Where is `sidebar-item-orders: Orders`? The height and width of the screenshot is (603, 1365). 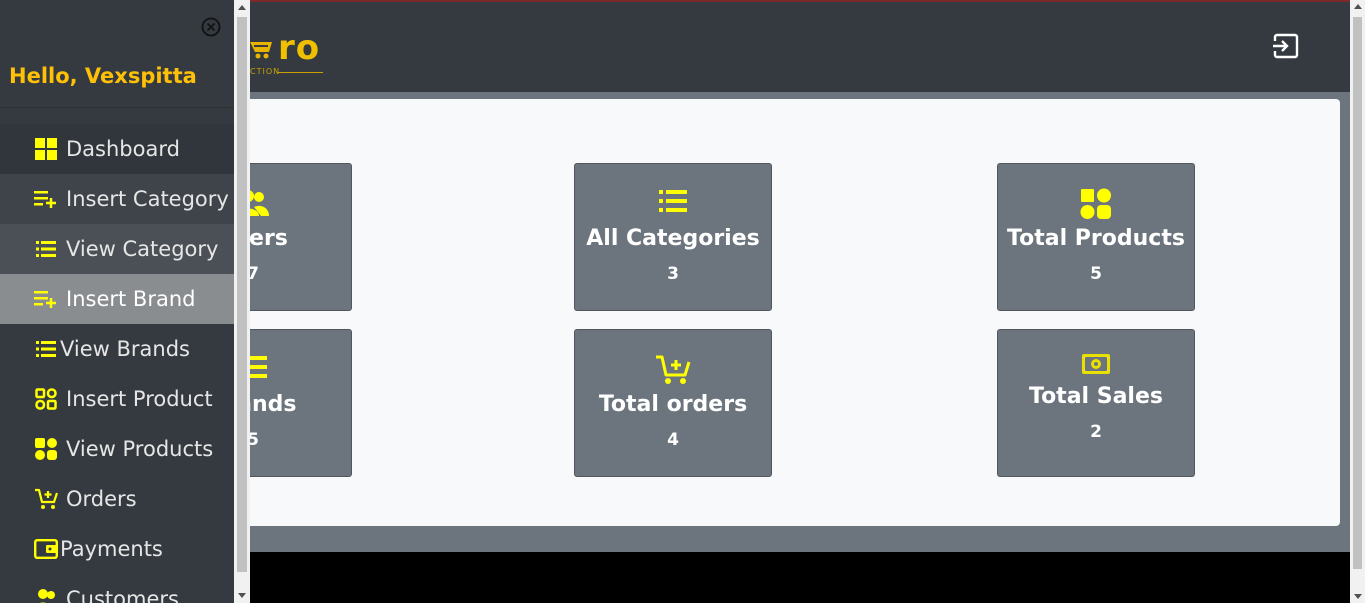 sidebar-item-orders: Orders is located at coordinates (117, 499).